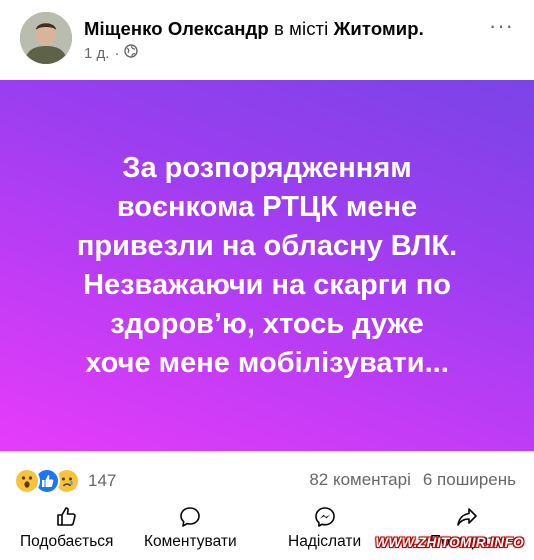  Describe the element at coordinates (325, 541) in the screenshot. I see `send-label: Надіслати` at that location.